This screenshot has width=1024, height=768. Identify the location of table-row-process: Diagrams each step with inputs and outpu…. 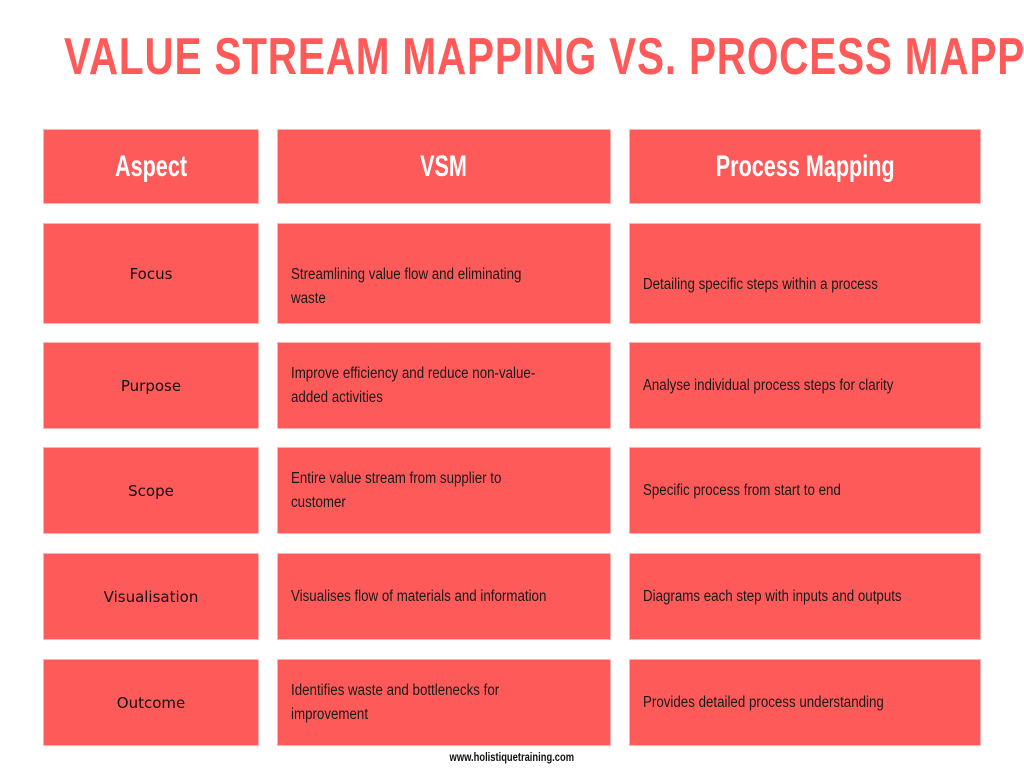
(805, 596).